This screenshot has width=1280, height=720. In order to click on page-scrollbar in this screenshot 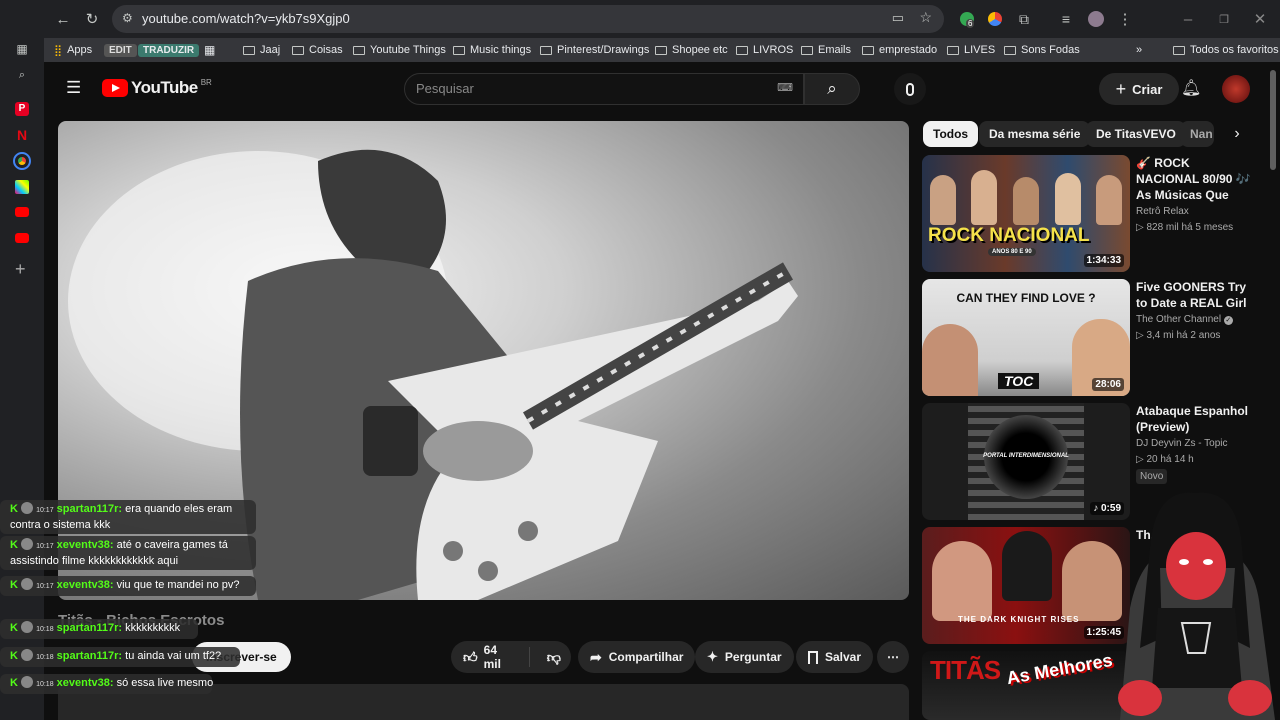, I will do `click(1273, 120)`.